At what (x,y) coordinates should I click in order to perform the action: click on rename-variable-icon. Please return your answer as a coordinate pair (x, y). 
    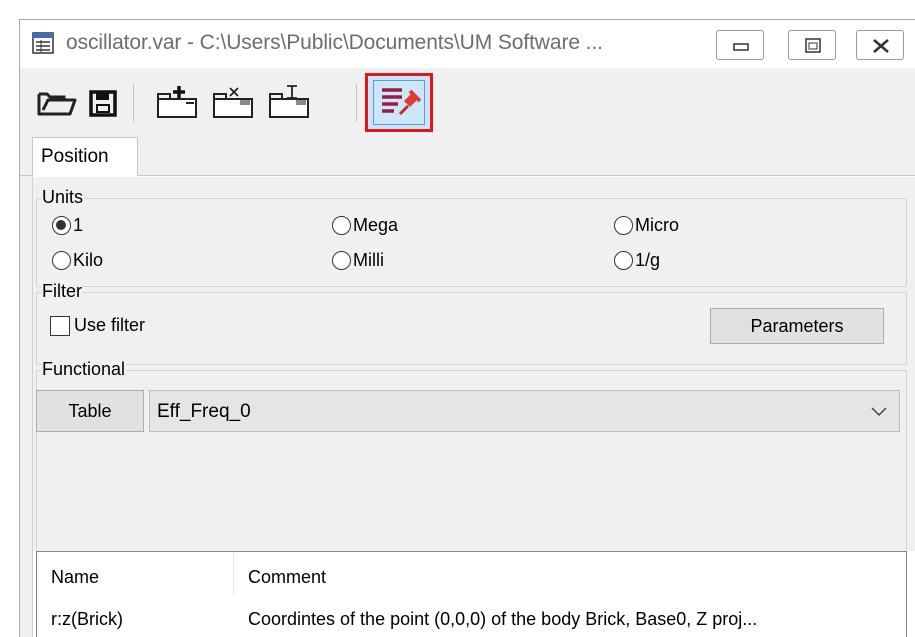
    Looking at the image, I should click on (289, 101).